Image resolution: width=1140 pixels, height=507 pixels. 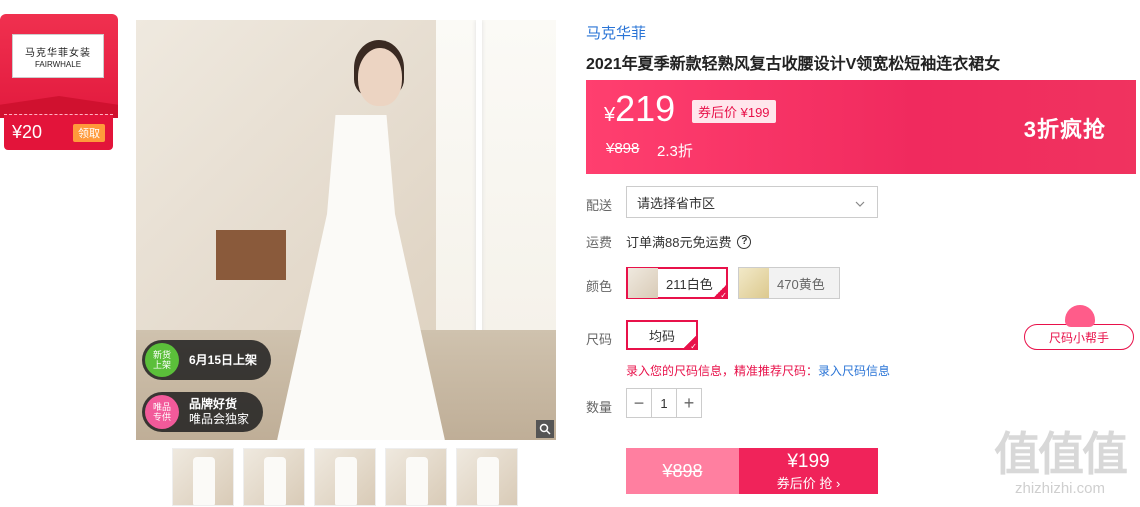 I want to click on color-option-white: 211白色, so click(x=677, y=283).